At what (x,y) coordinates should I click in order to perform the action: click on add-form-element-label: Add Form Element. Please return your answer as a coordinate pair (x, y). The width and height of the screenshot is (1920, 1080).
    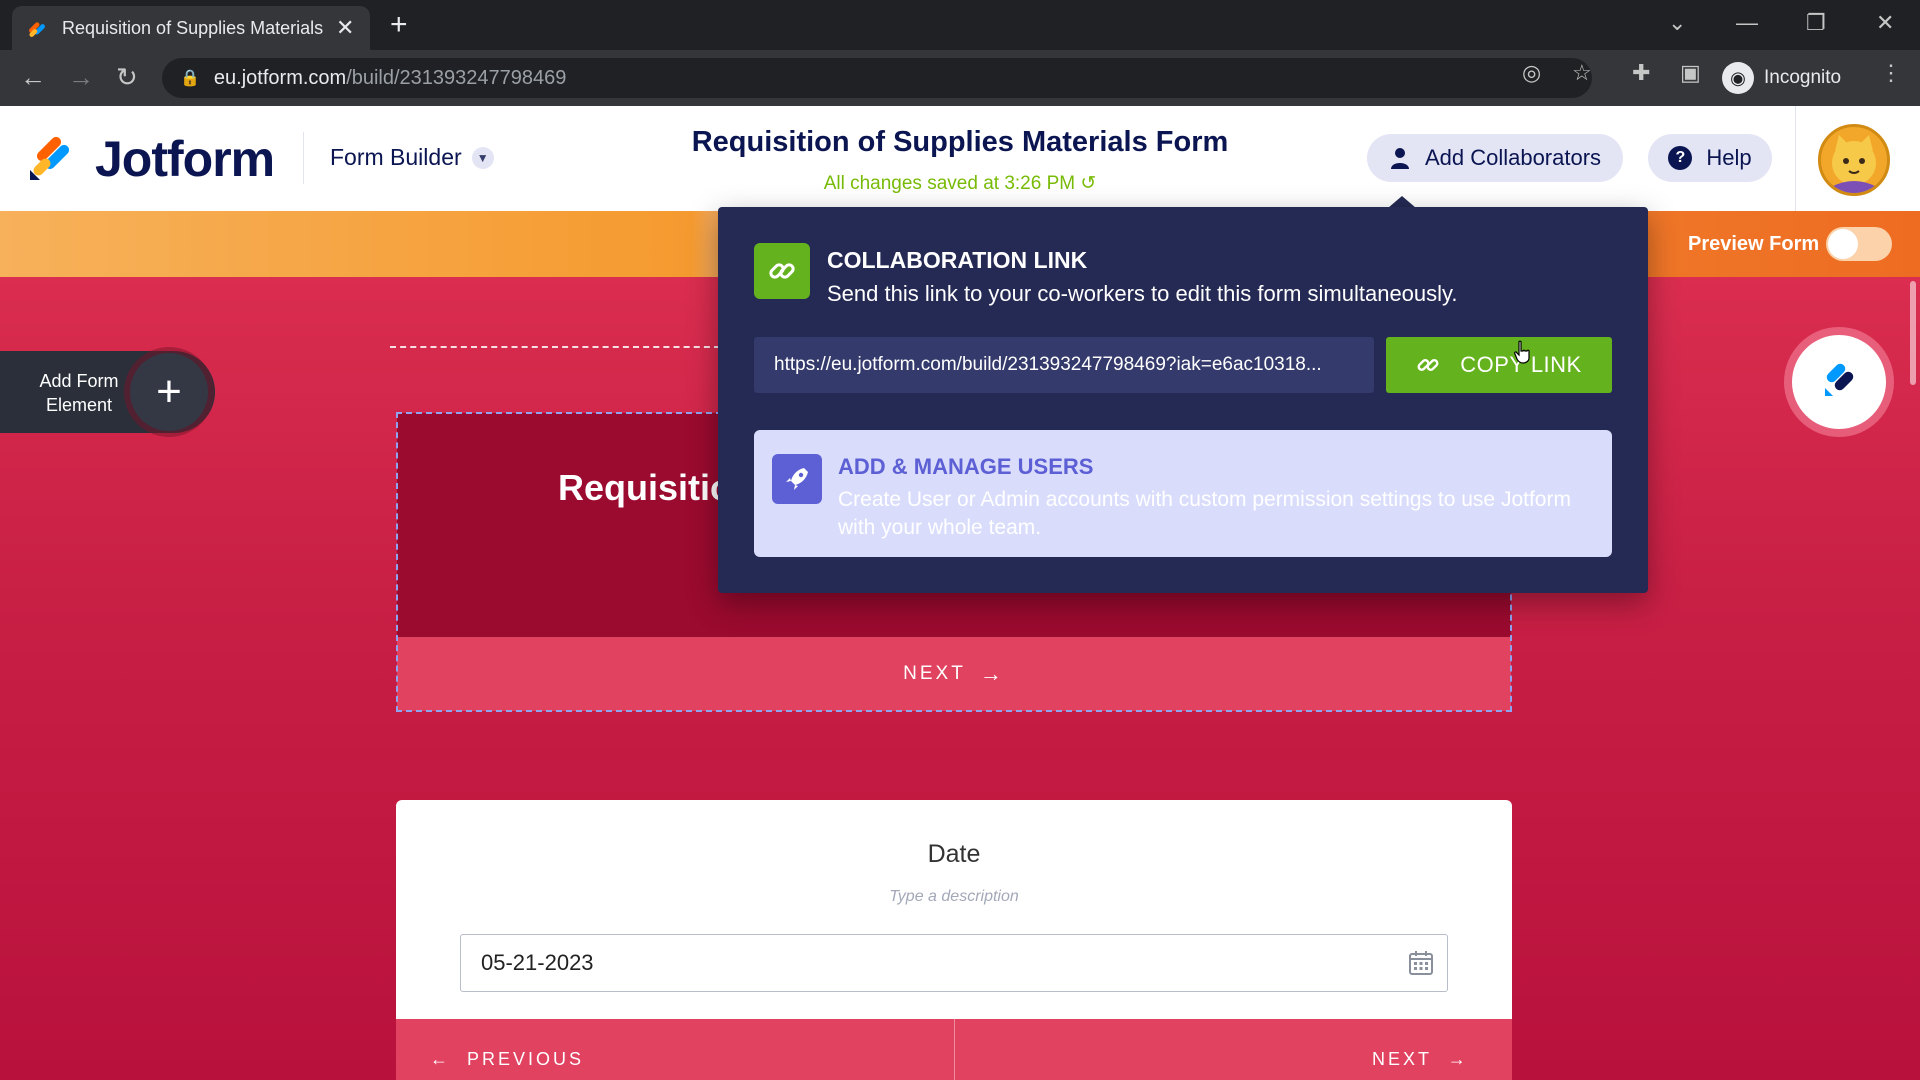
    Looking at the image, I should click on (79, 393).